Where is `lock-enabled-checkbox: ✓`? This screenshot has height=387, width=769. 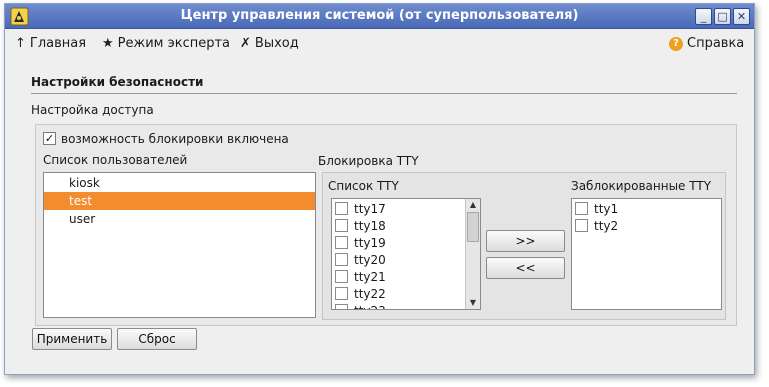
lock-enabled-checkbox: ✓ is located at coordinates (49, 138).